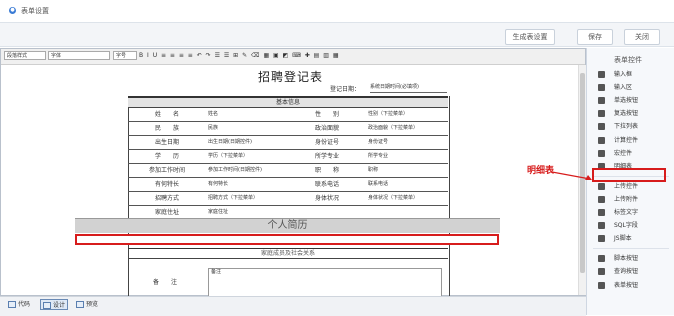 The image size is (674, 316). I want to click on control-item-label: 标签文字, so click(626, 212).